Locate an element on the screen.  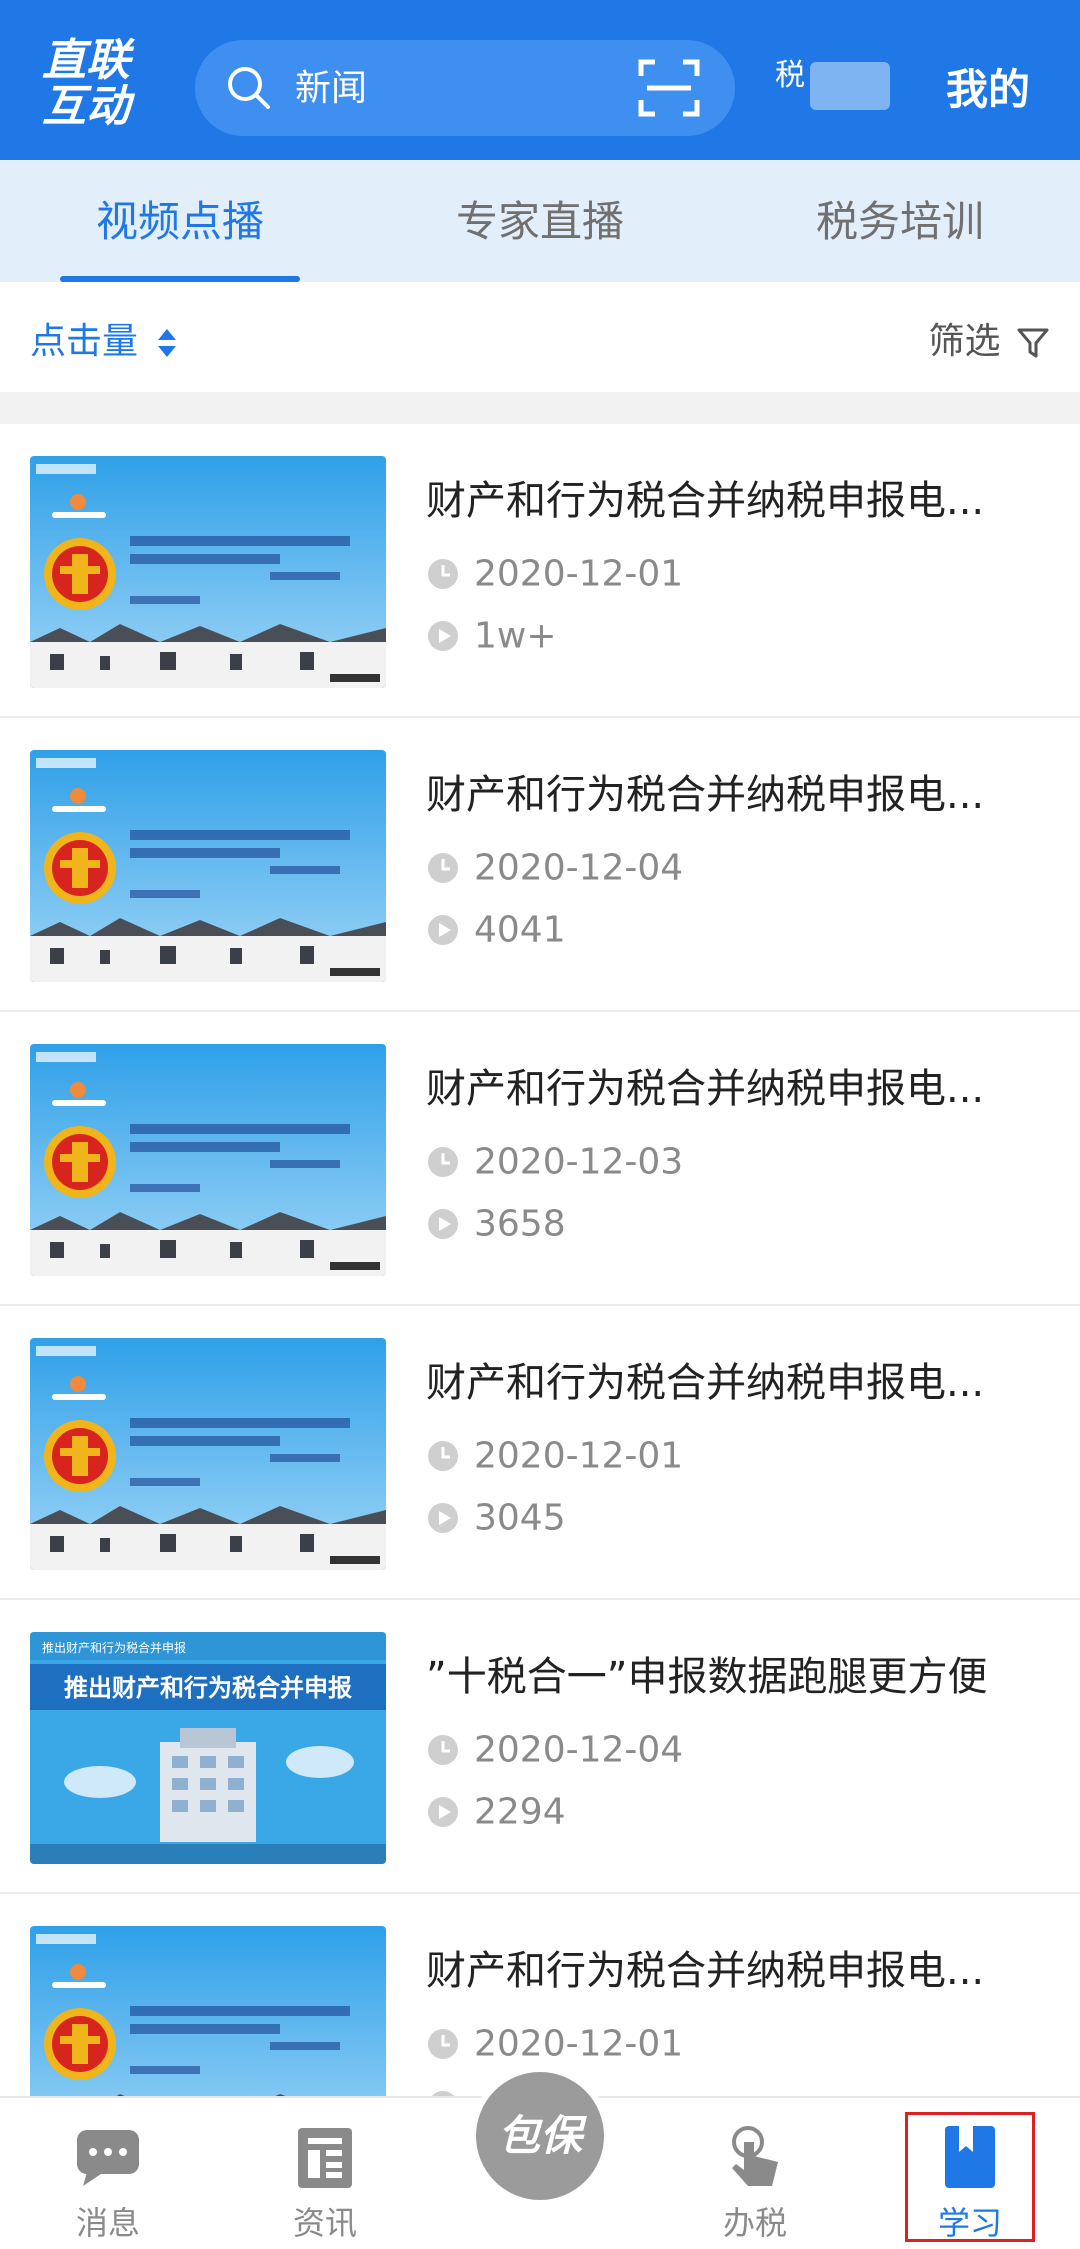
nav-label: 资讯 is located at coordinates (324, 2223).